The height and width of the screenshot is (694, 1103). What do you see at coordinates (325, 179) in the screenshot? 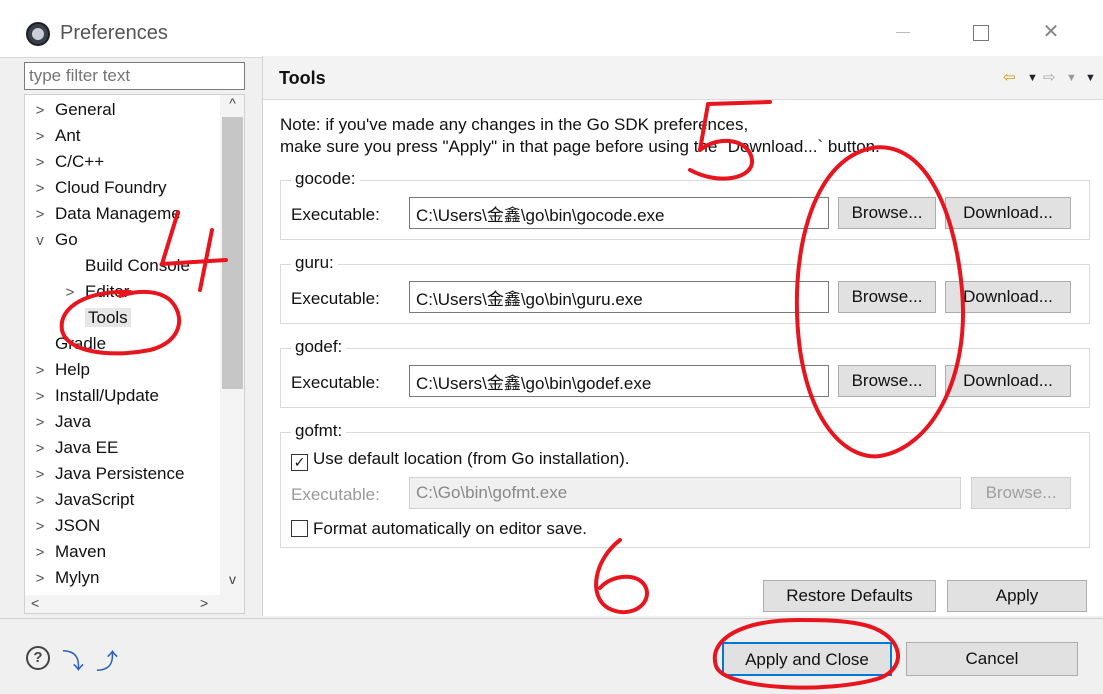
I see `gocode-label: gocode:` at bounding box center [325, 179].